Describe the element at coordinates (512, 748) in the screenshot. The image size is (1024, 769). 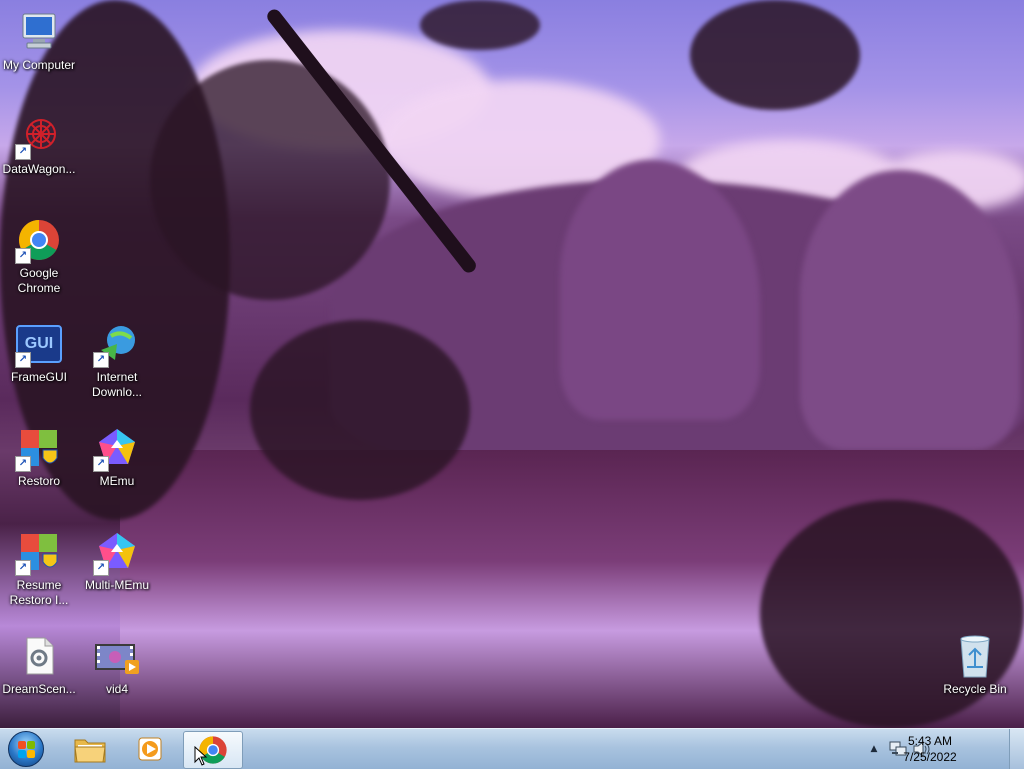
I see `taskbar: ▲ 5:43 AM 7/25/2022` at that location.